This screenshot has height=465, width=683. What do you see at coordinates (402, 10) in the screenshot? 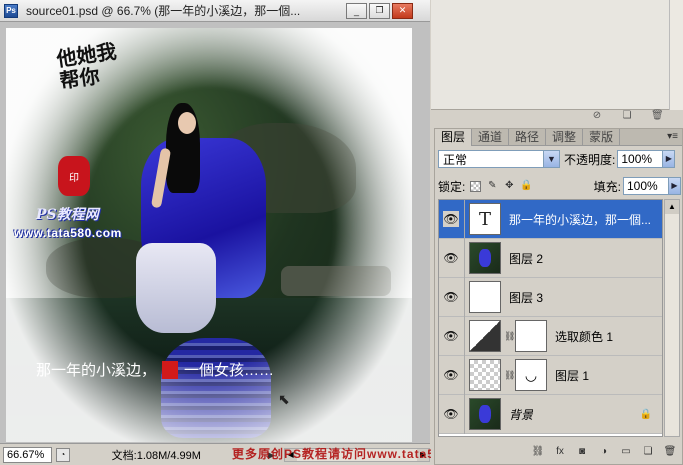
I see `close-button: ✕` at bounding box center [402, 10].